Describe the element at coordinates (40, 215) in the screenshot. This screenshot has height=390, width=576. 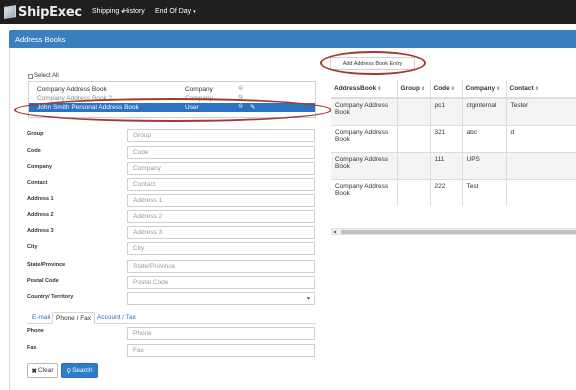
I see `address2-label: Address 2` at that location.